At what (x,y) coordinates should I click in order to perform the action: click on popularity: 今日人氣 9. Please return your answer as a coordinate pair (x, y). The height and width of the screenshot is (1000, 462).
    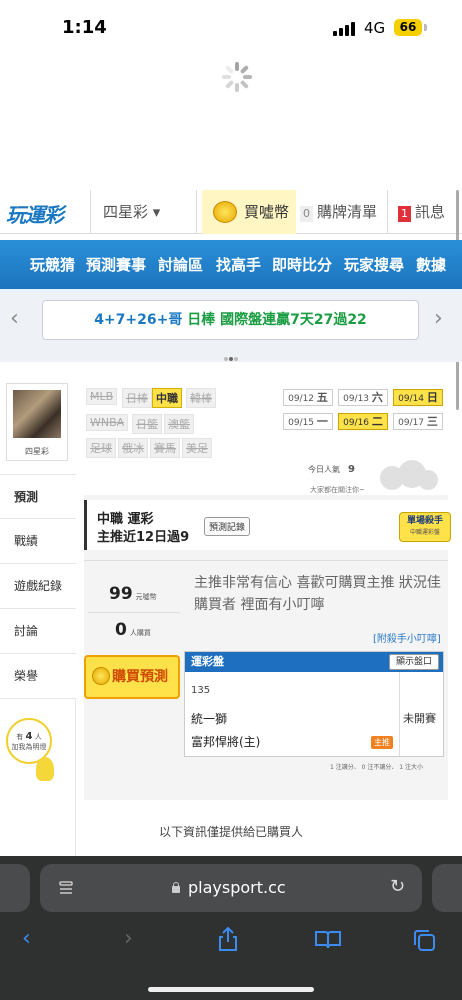
    Looking at the image, I should click on (331, 469).